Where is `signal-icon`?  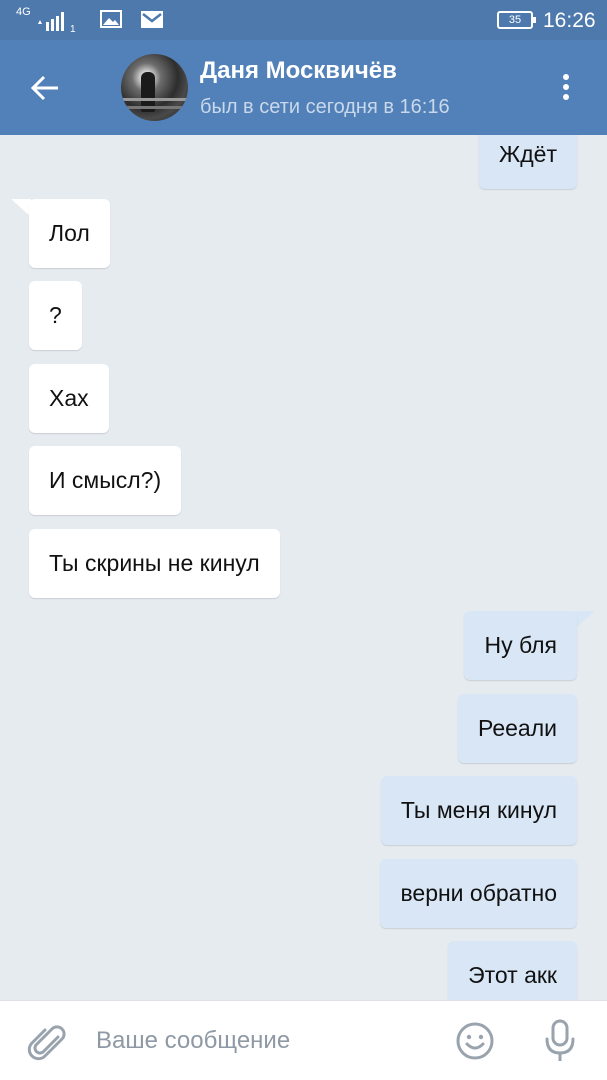 signal-icon is located at coordinates (51, 21).